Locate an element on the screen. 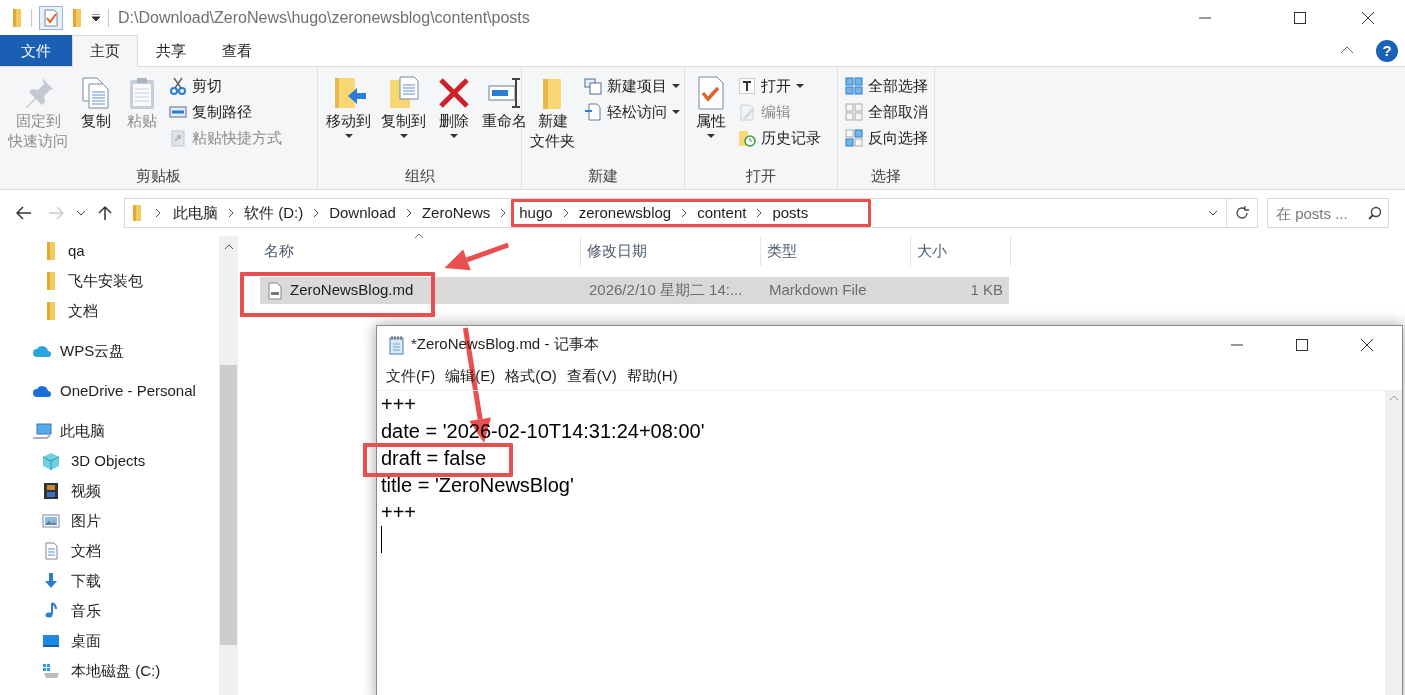 This screenshot has height=695, width=1405. sidebar-item: 飞牛安装包 is located at coordinates (73, 281).